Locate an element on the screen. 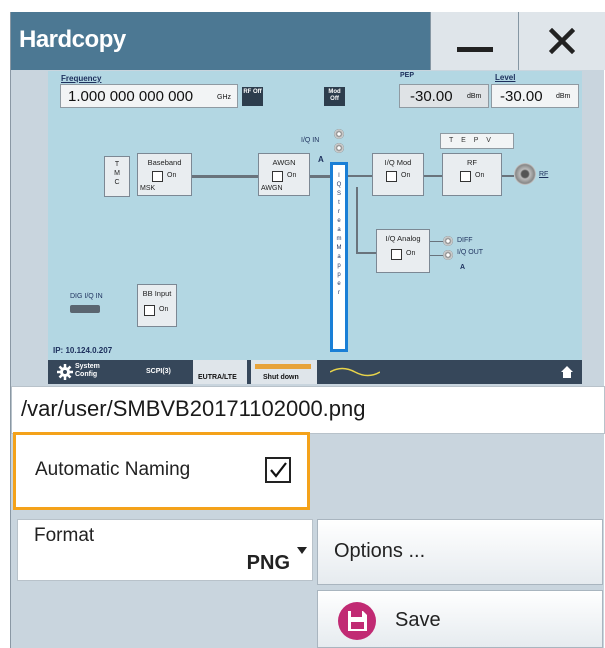 The width and height of the screenshot is (605, 648). dig-iq-connector-icon is located at coordinates (85, 309).